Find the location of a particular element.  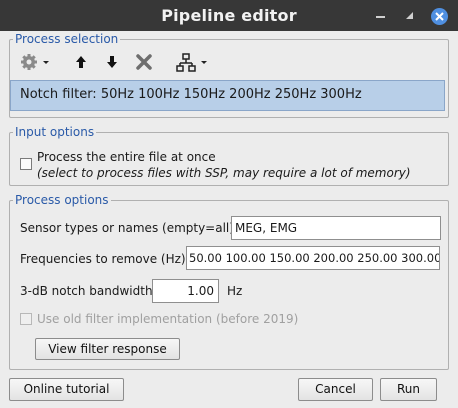

close-button is located at coordinates (439, 16).